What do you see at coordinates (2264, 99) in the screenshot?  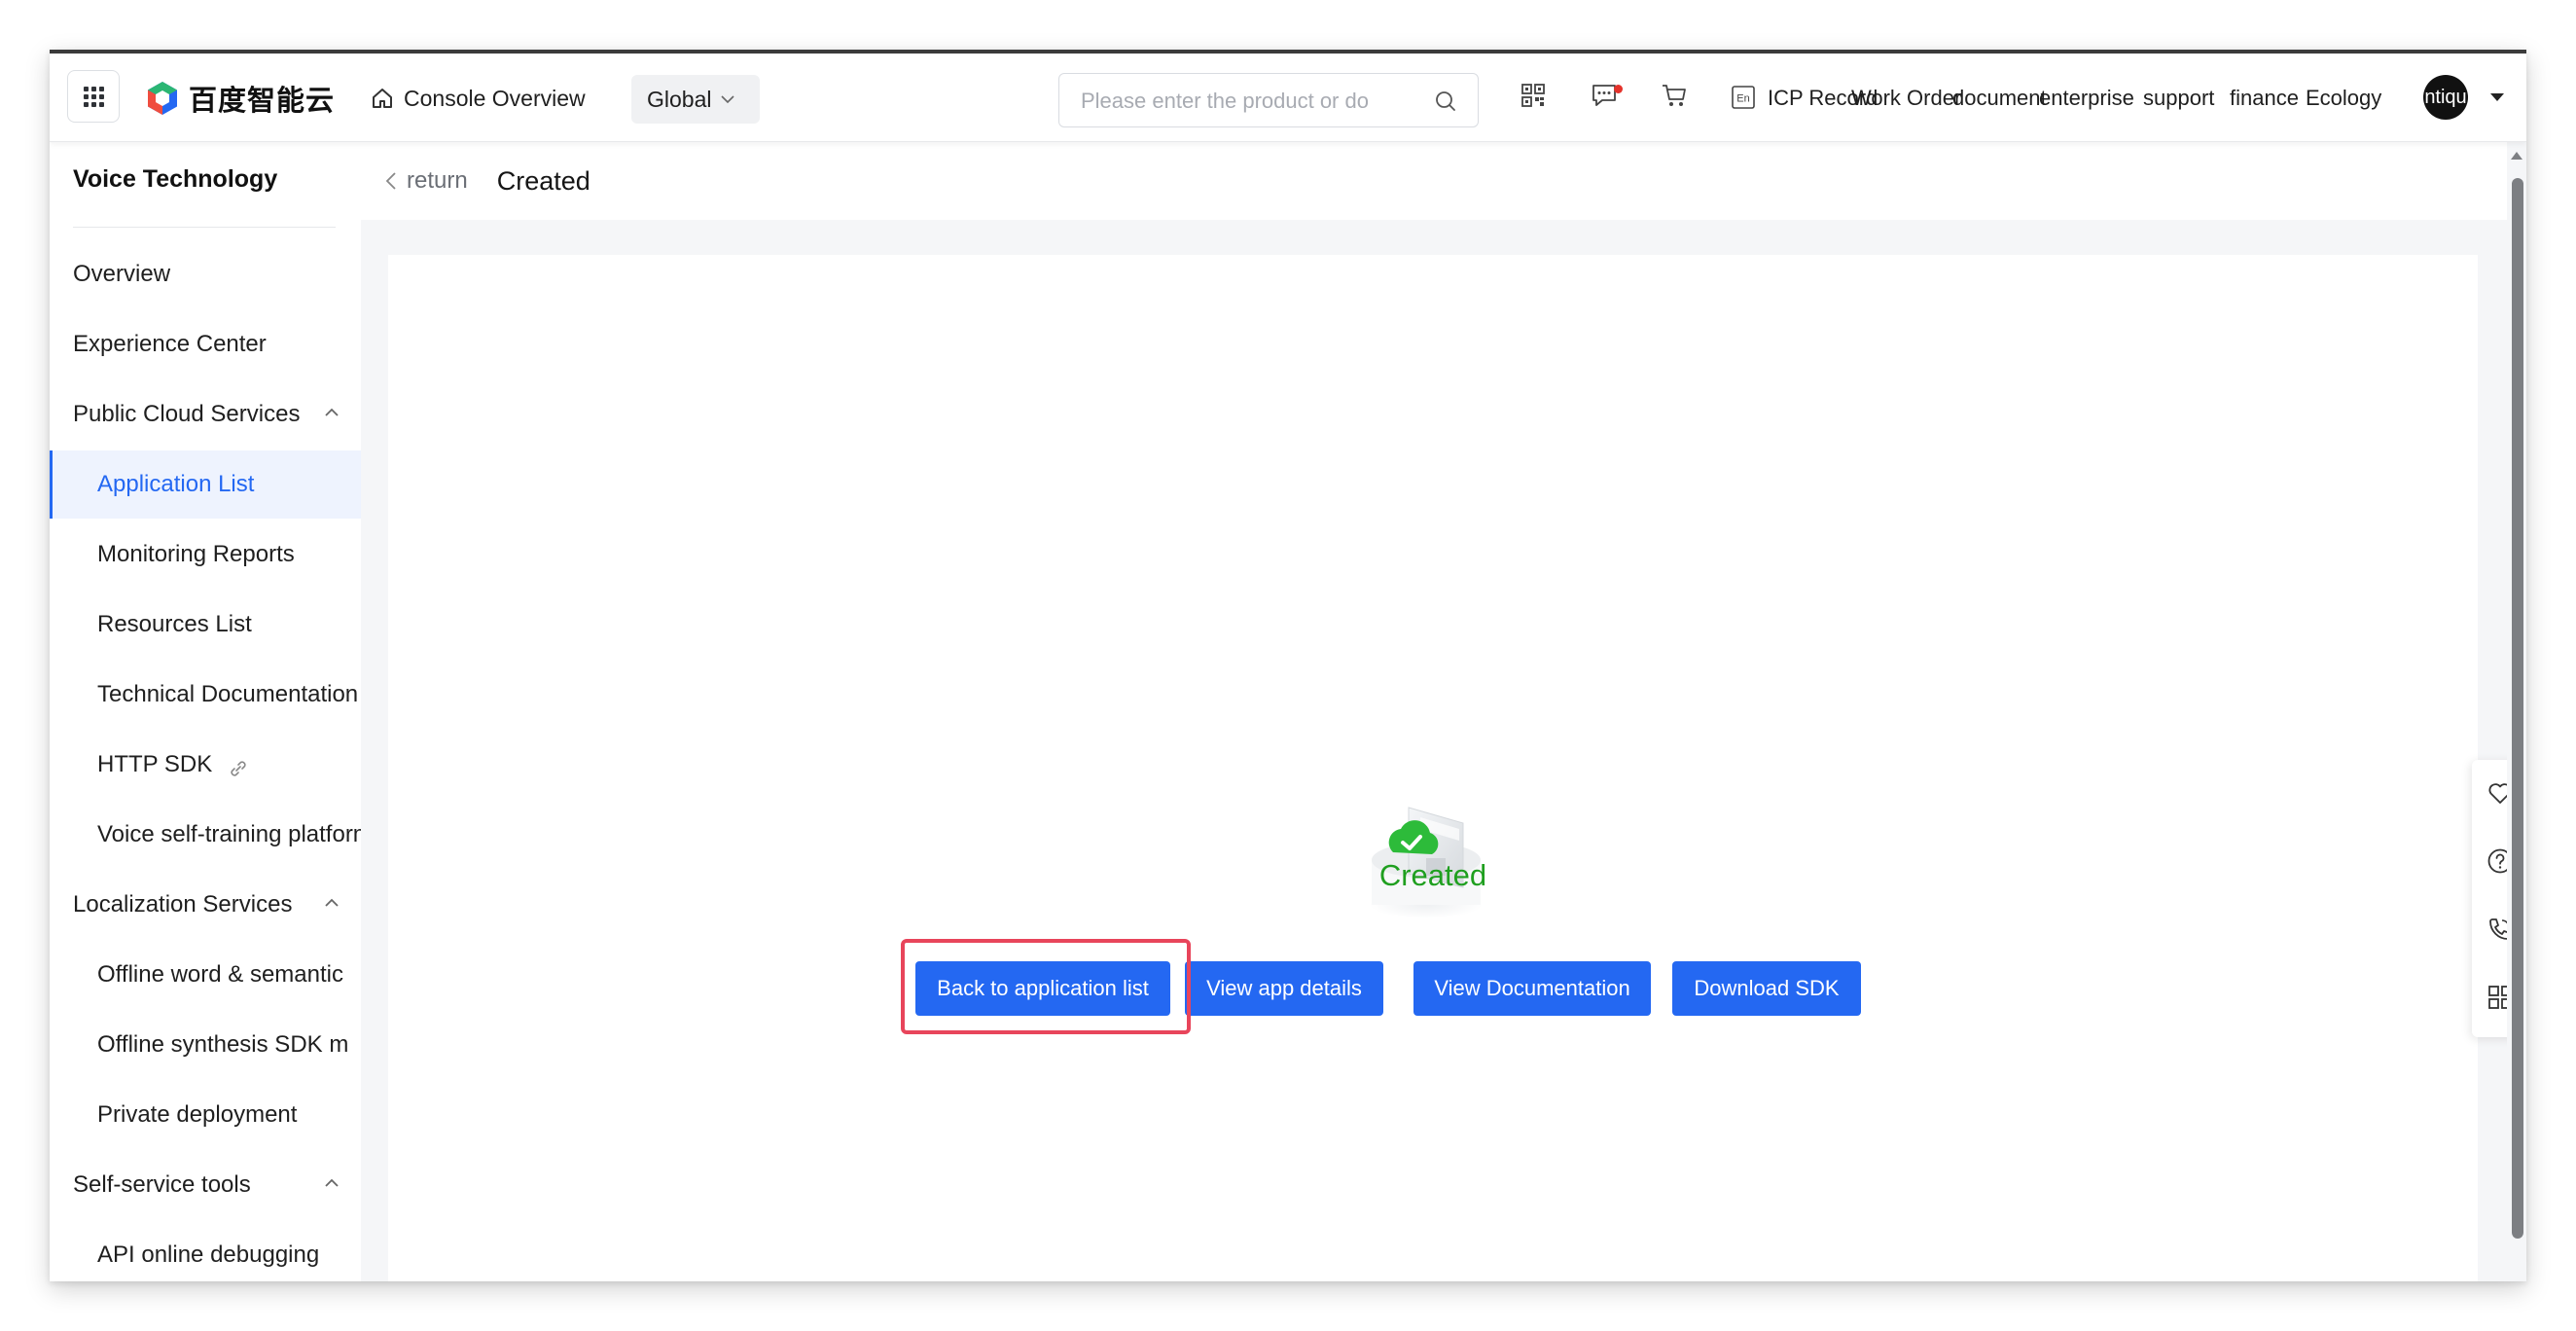 I see `finance-link: finance` at bounding box center [2264, 99].